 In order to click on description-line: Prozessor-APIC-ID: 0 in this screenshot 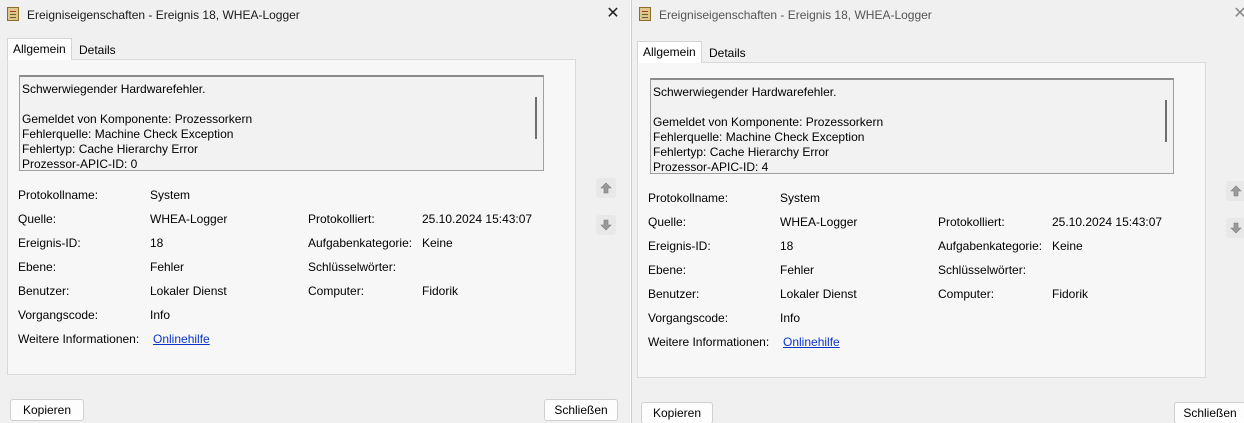, I will do `click(80, 164)`.